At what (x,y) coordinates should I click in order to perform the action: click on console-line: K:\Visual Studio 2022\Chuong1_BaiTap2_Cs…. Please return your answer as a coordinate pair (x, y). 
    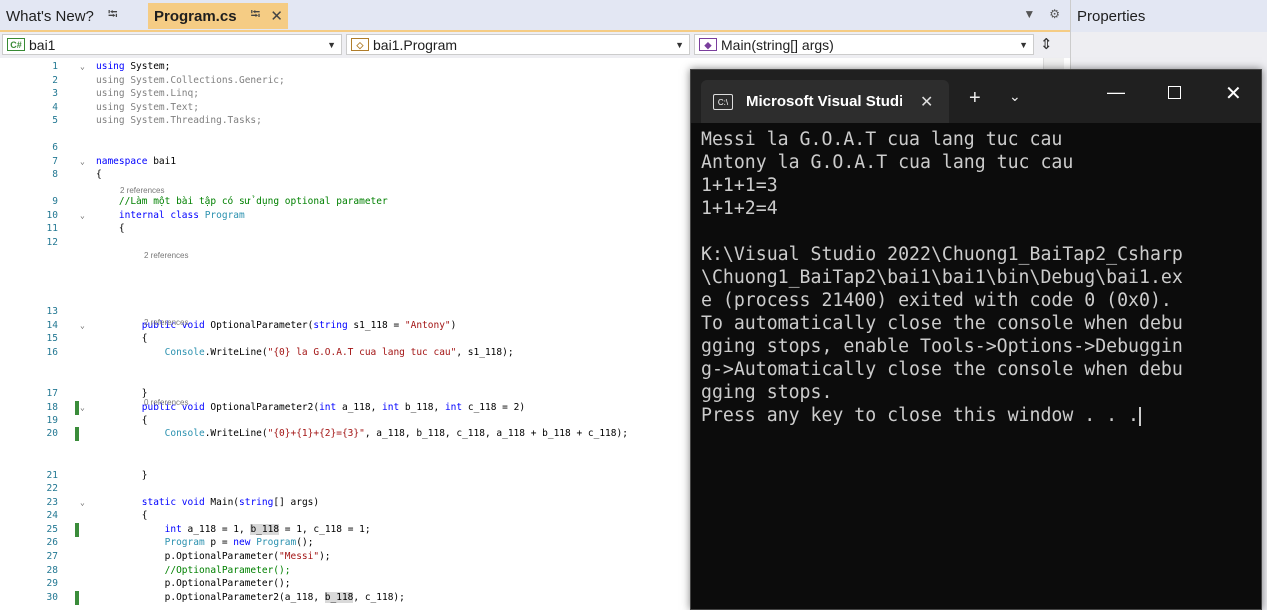
    Looking at the image, I should click on (942, 254).